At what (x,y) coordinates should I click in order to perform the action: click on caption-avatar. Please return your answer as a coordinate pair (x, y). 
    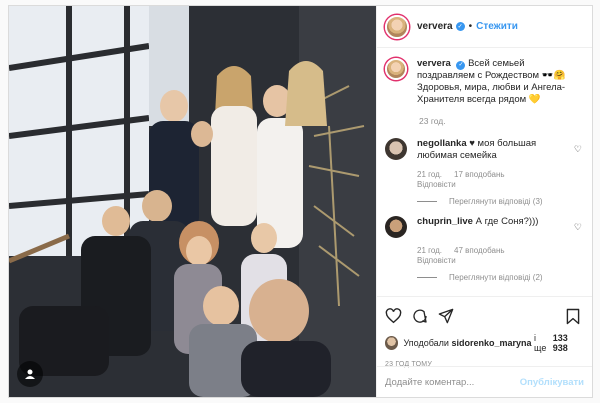
    Looking at the image, I should click on (396, 69).